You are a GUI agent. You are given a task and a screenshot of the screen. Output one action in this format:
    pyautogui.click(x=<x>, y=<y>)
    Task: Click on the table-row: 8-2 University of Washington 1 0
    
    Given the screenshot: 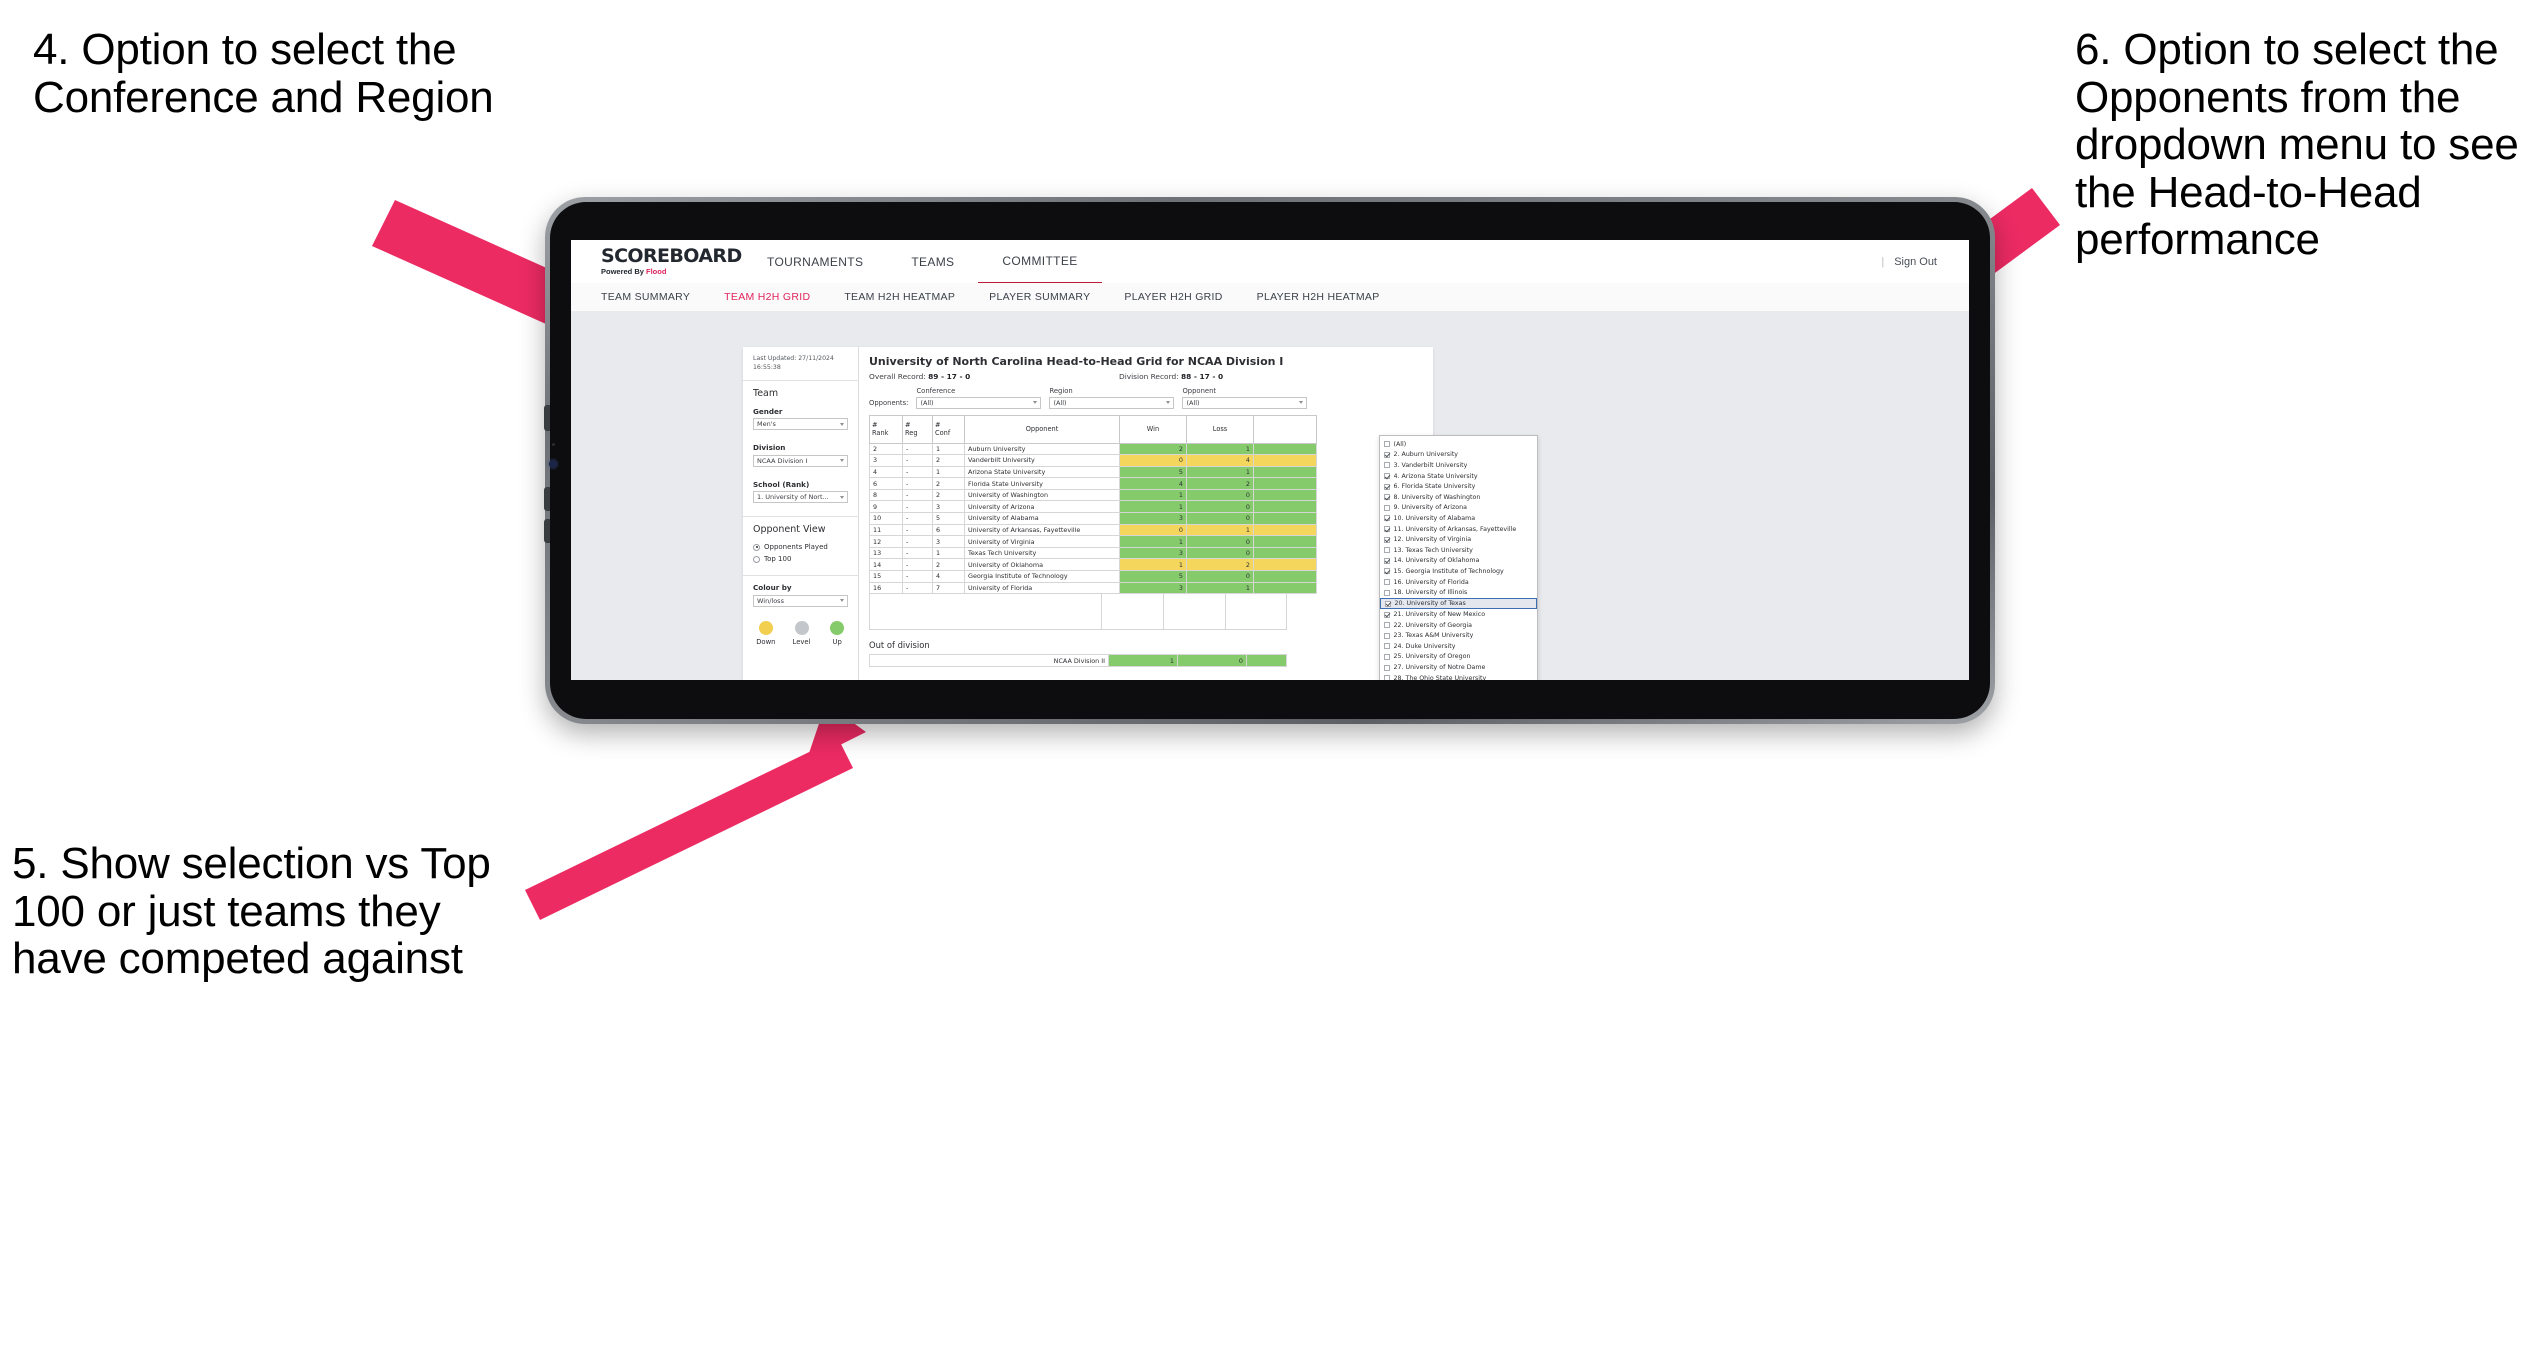 What is the action you would take?
    pyautogui.click(x=1093, y=495)
    